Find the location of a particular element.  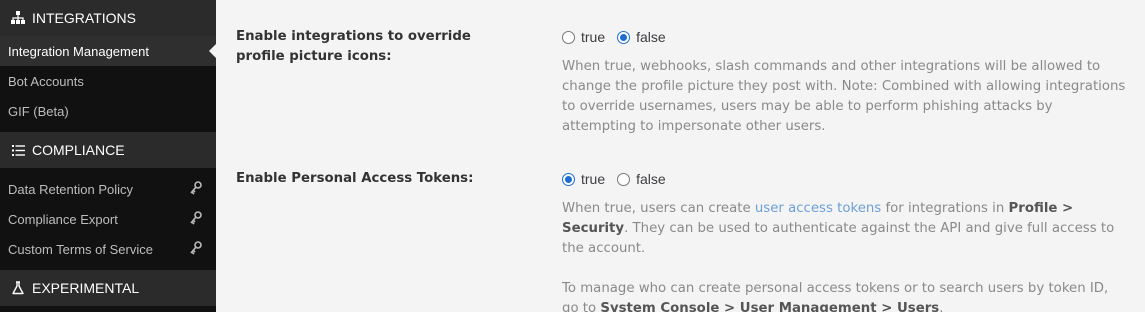

help-text-part: for integrations in is located at coordinates (945, 208).